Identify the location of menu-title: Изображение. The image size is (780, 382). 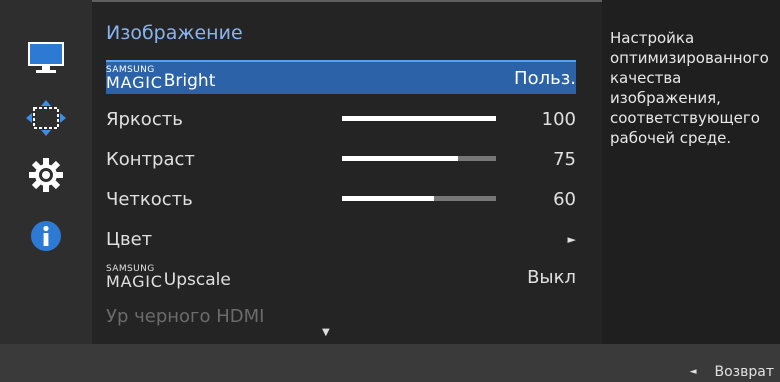
(174, 33).